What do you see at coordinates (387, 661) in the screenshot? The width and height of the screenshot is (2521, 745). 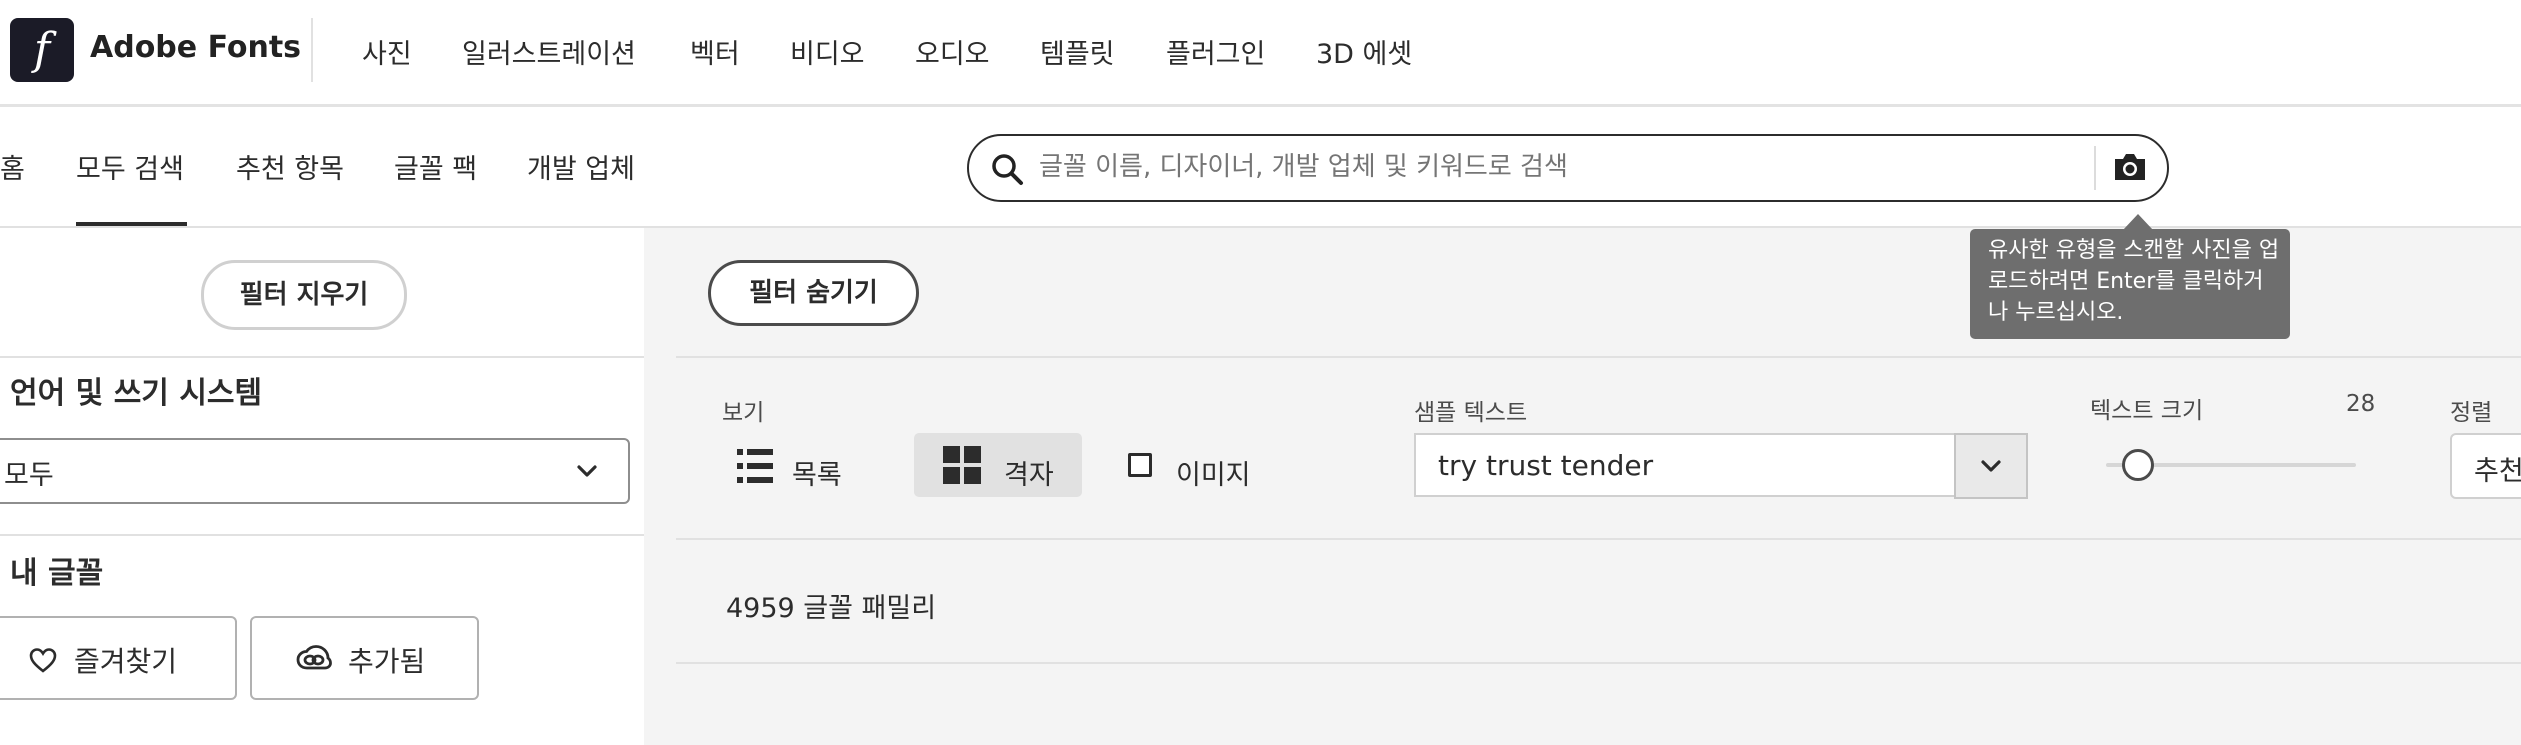 I see `added-label: 추가됨` at bounding box center [387, 661].